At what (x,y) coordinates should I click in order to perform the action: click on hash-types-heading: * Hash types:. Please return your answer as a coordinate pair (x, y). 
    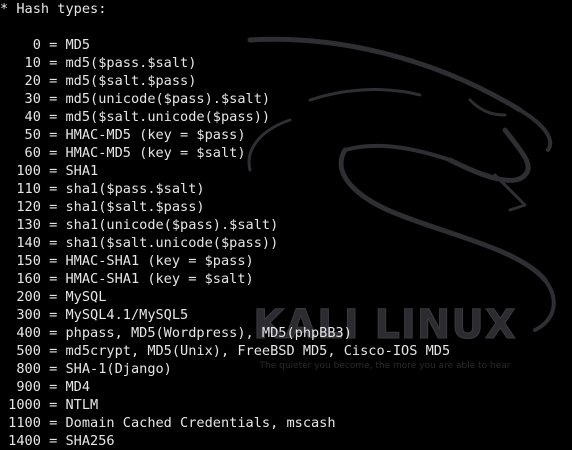
    Looking at the image, I should click on (53, 9).